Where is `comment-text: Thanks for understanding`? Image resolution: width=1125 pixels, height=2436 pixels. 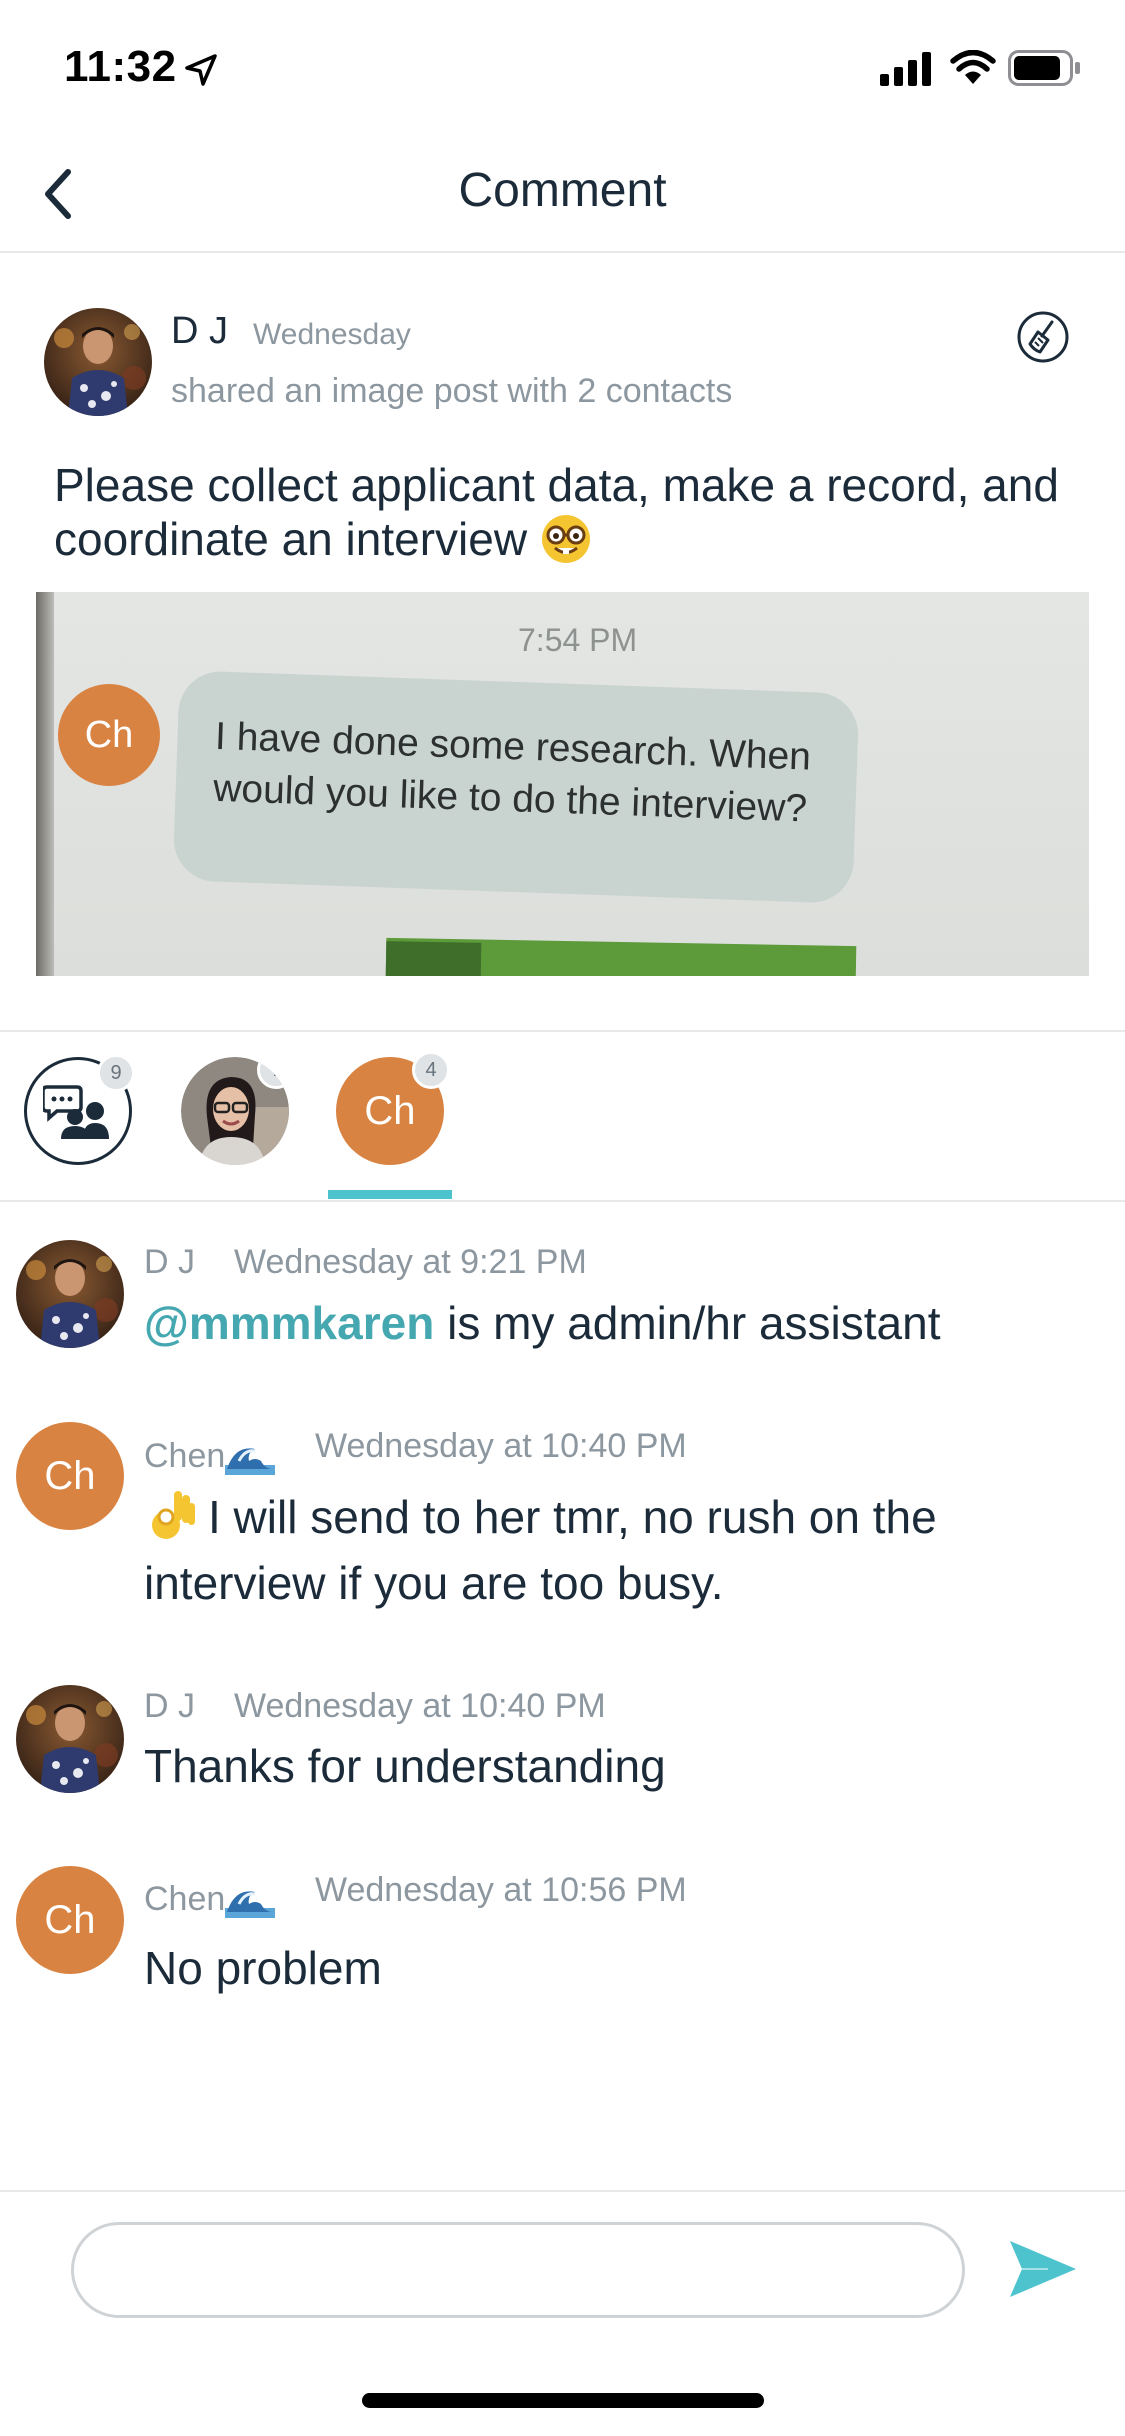 comment-text: Thanks for understanding is located at coordinates (405, 1766).